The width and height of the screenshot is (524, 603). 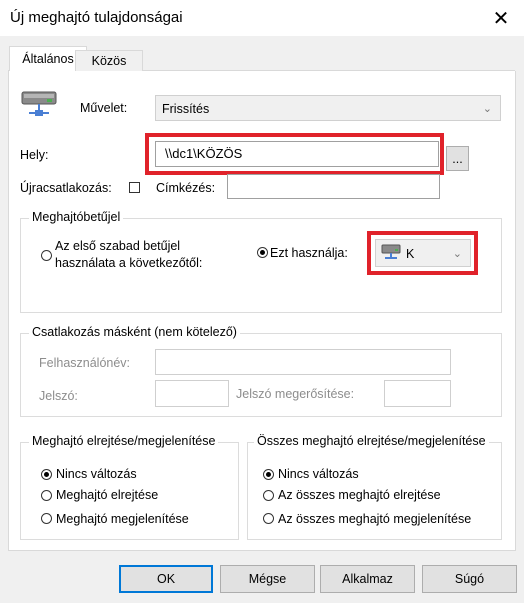 What do you see at coordinates (268, 495) in the screenshot?
I see `hide-show-all-radio-hide` at bounding box center [268, 495].